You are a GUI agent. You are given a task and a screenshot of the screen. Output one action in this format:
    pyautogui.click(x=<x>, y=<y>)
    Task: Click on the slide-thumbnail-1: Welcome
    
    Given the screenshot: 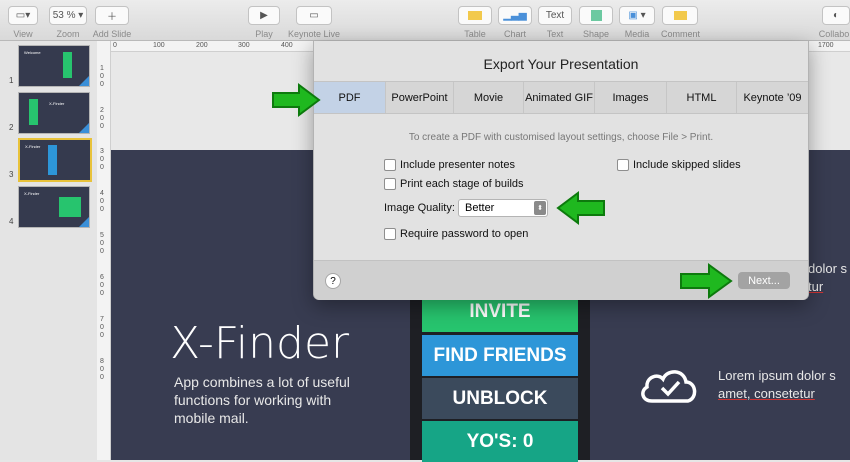 What is the action you would take?
    pyautogui.click(x=54, y=66)
    